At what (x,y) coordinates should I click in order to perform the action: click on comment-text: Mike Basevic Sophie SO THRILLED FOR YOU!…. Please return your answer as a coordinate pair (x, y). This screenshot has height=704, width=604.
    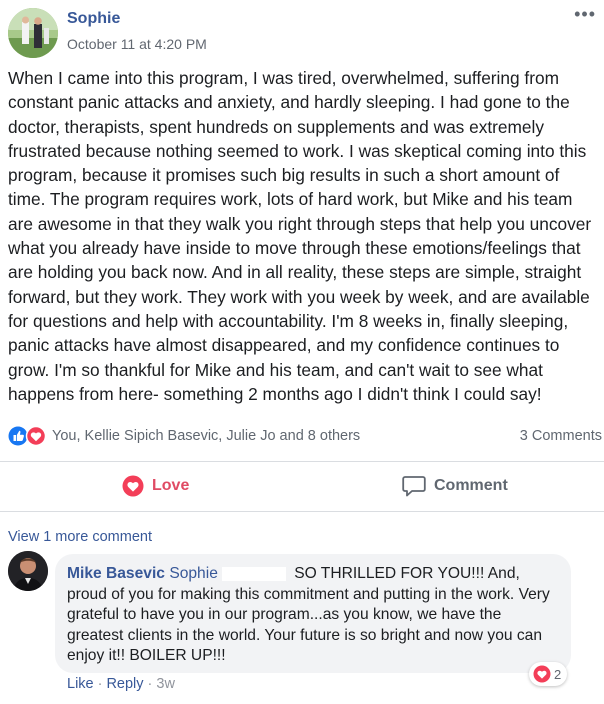
    Looking at the image, I should click on (314, 615).